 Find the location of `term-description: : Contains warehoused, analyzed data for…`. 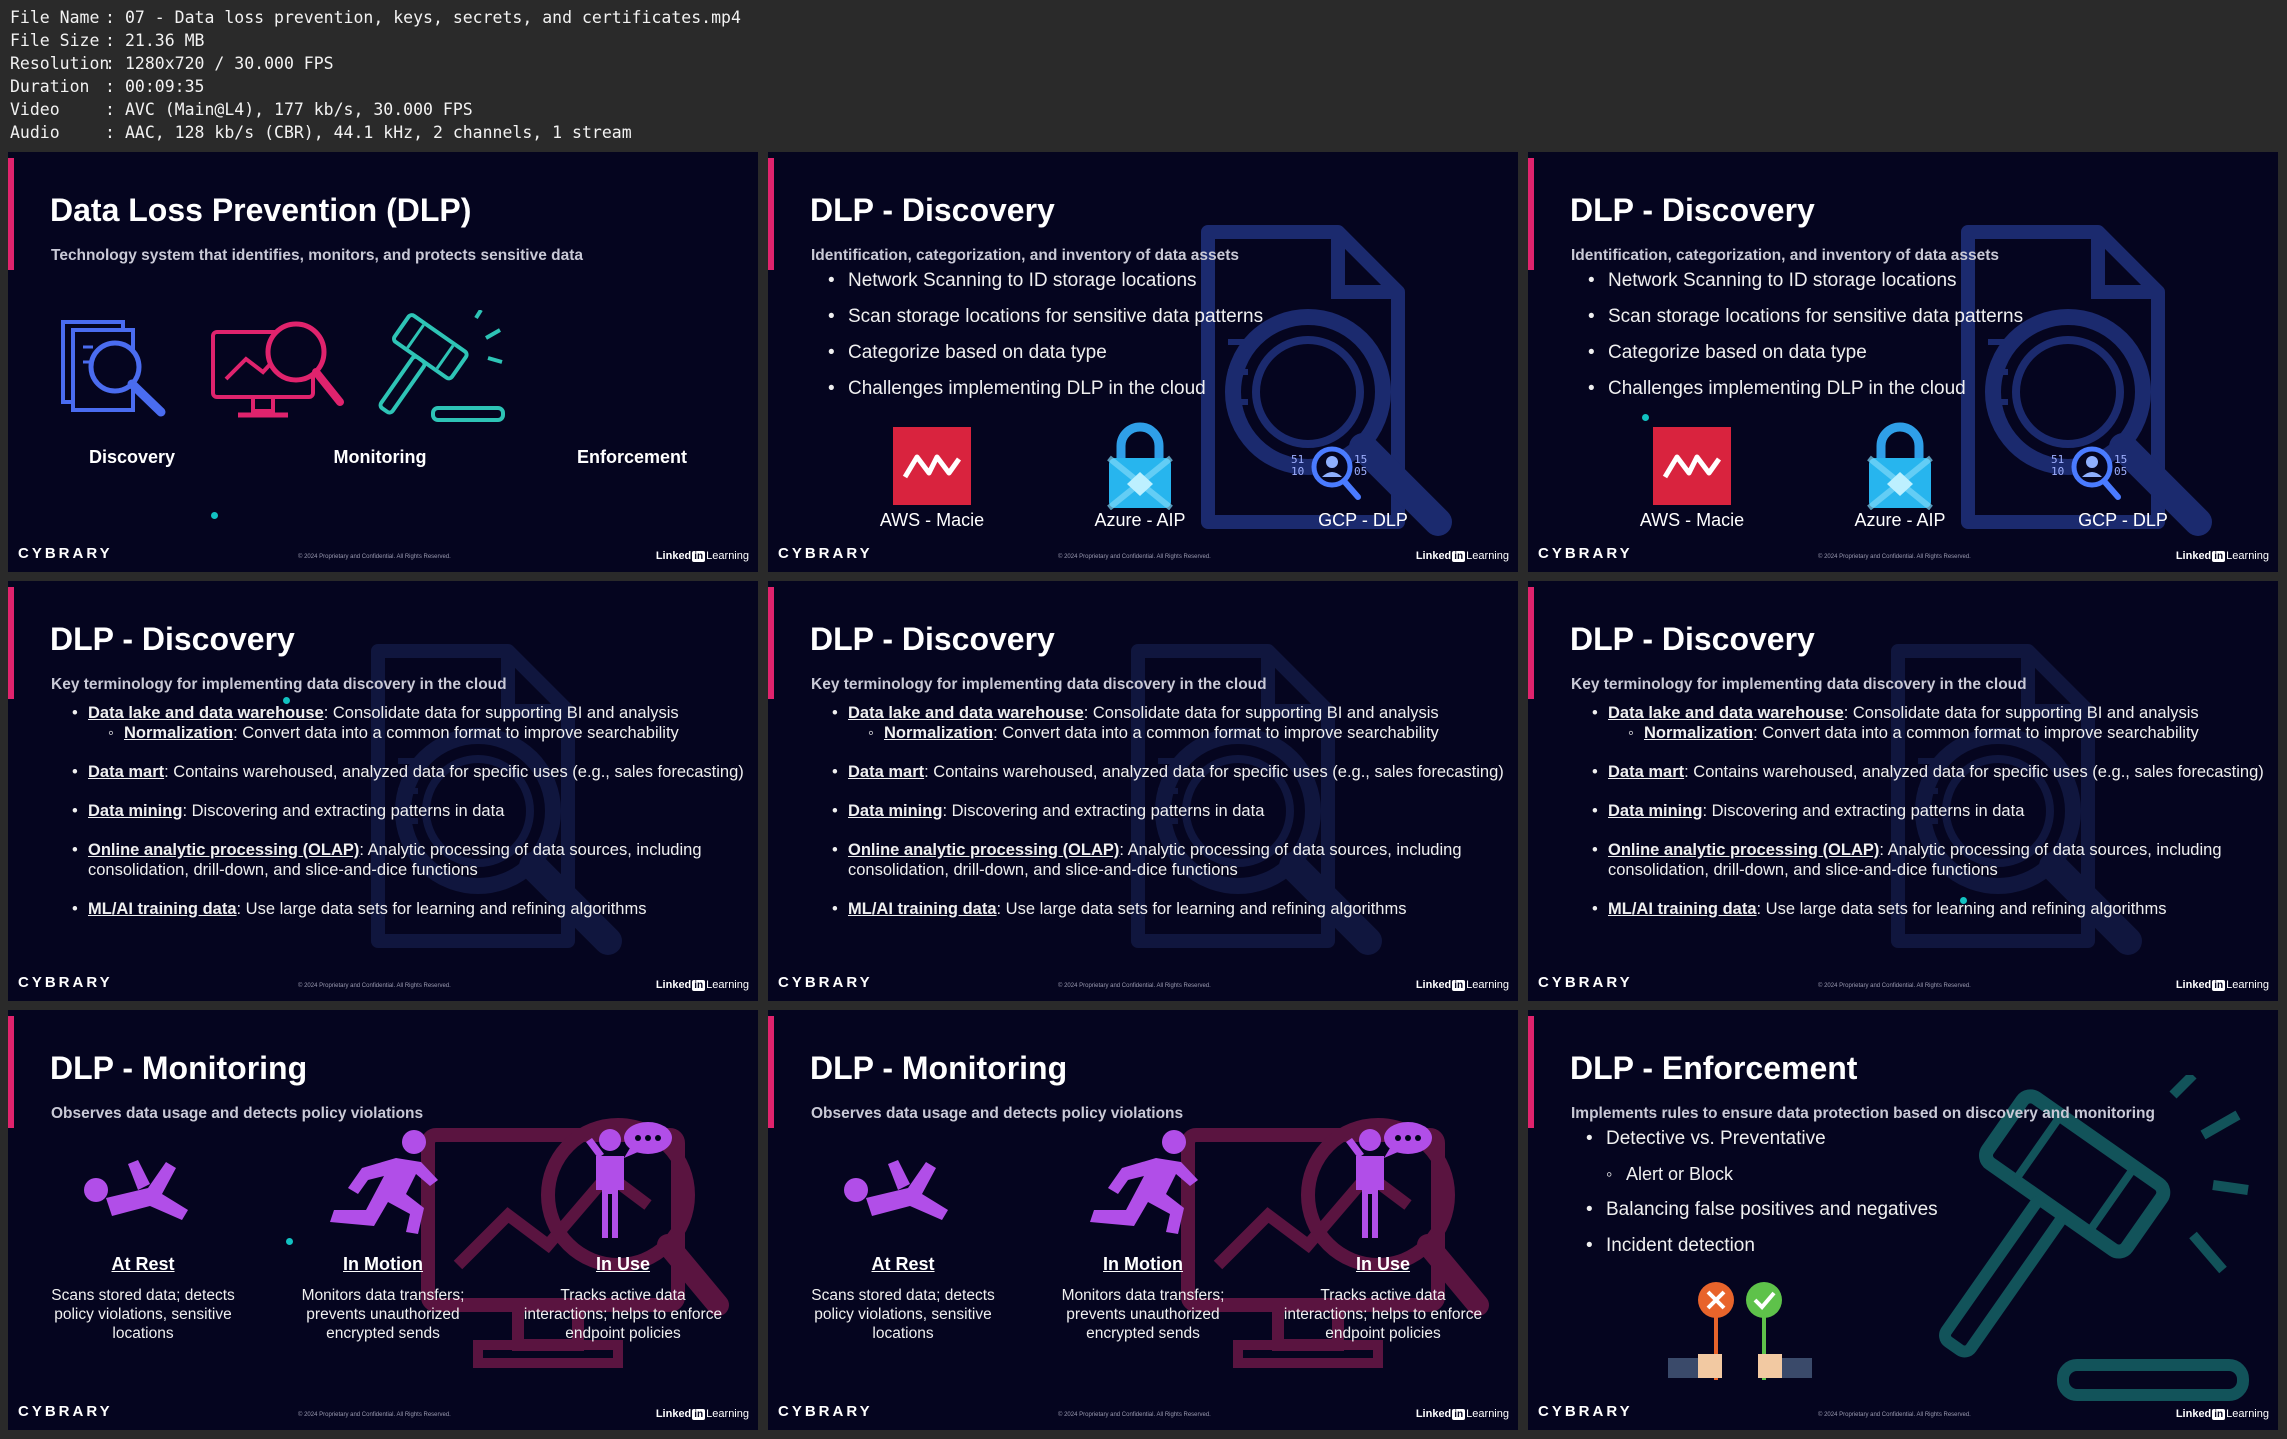

term-description: : Contains warehoused, analyzed data for… is located at coordinates (454, 772).